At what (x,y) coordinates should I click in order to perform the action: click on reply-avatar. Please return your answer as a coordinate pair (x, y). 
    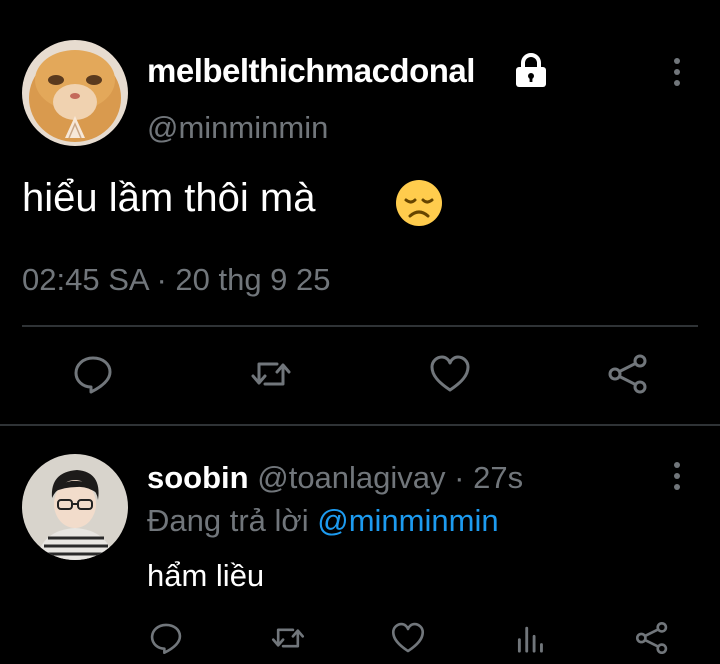
    Looking at the image, I should click on (75, 507).